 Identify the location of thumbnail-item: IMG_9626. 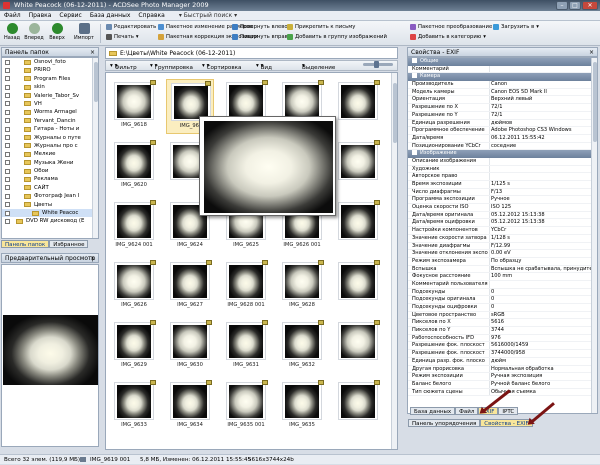
(134, 286).